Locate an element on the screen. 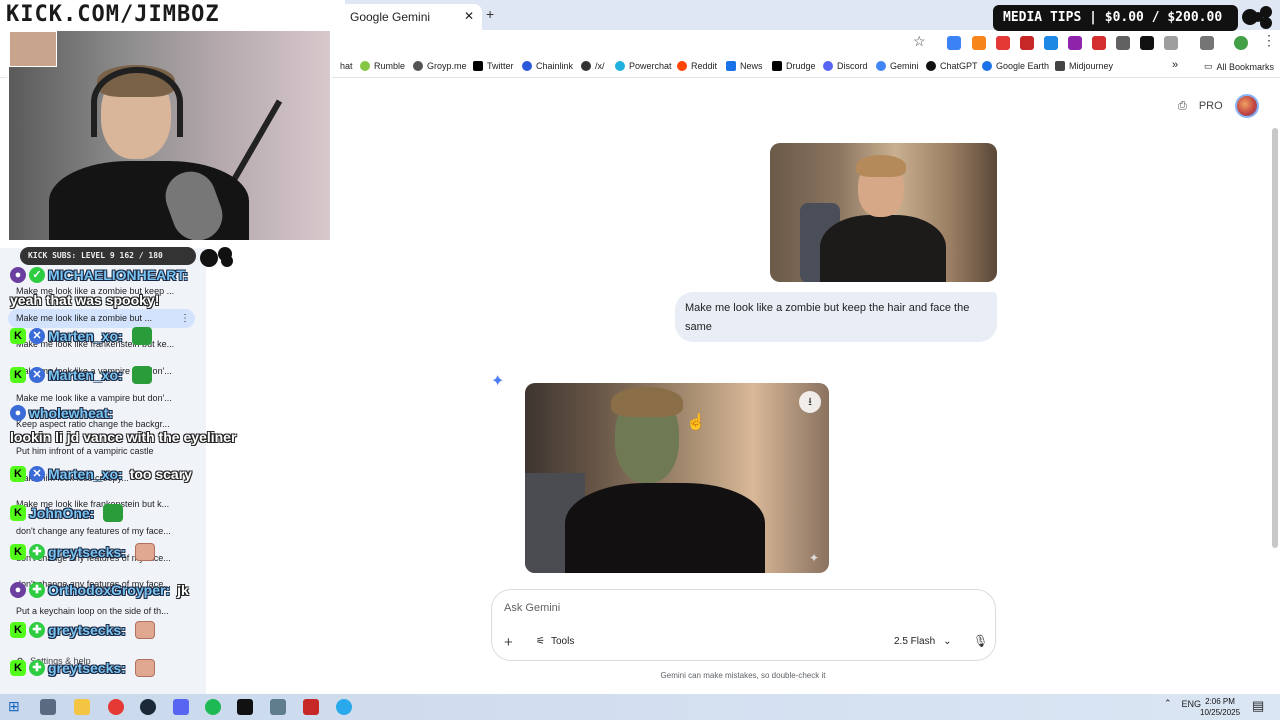  clock: 2:06 PM 10/25/2025 is located at coordinates (1220, 707).